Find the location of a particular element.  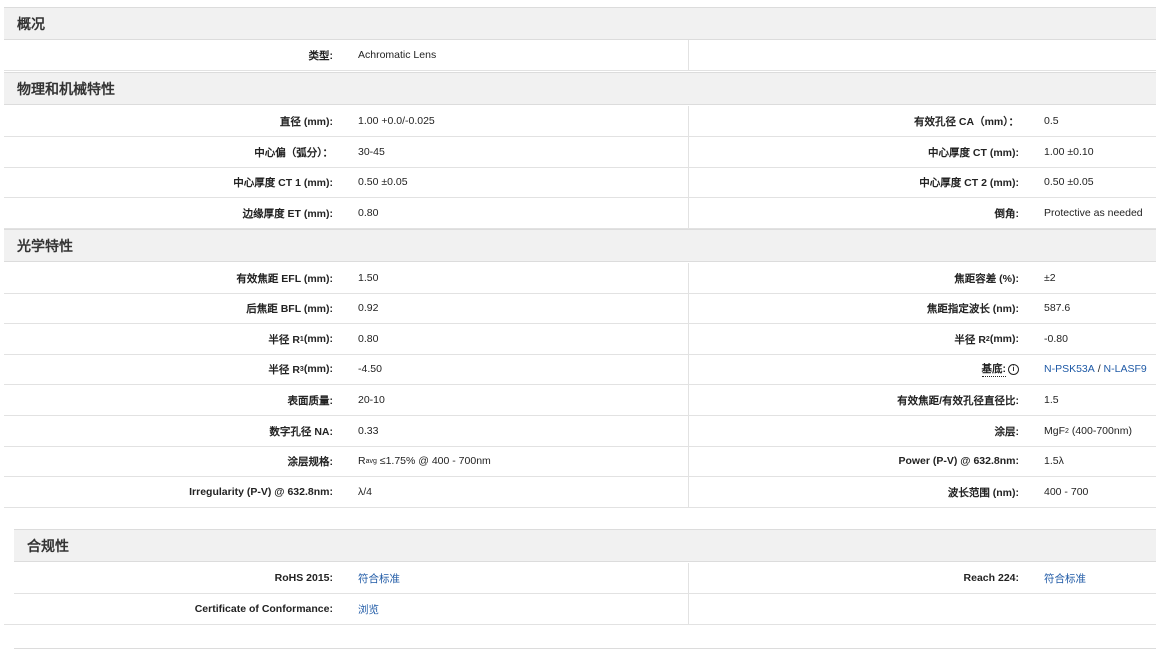

spec-value: 1.5 is located at coordinates (1051, 400).